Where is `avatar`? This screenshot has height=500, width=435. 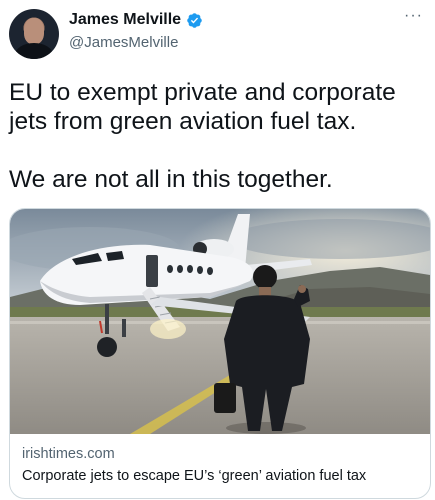 avatar is located at coordinates (34, 34).